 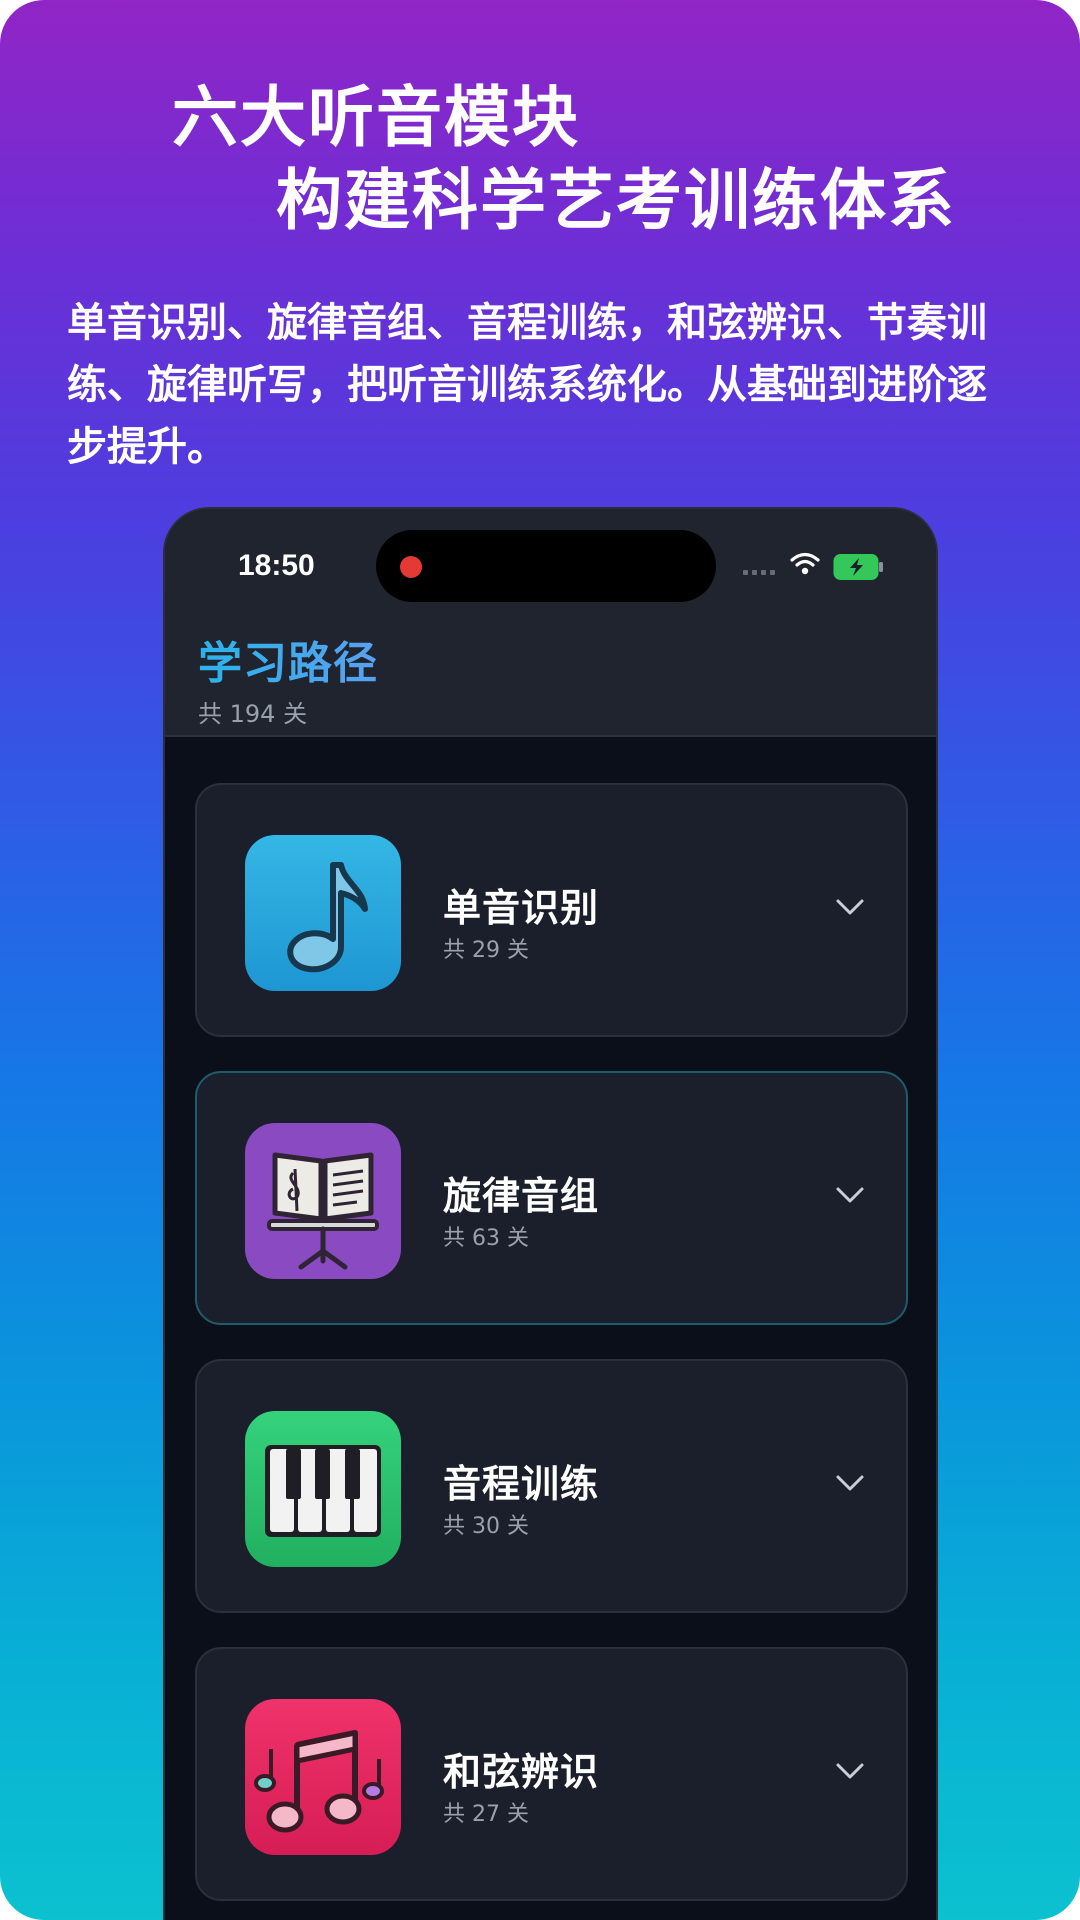 I want to click on module-card-interval-training: 音程训练 共 30 关, so click(x=551, y=1486).